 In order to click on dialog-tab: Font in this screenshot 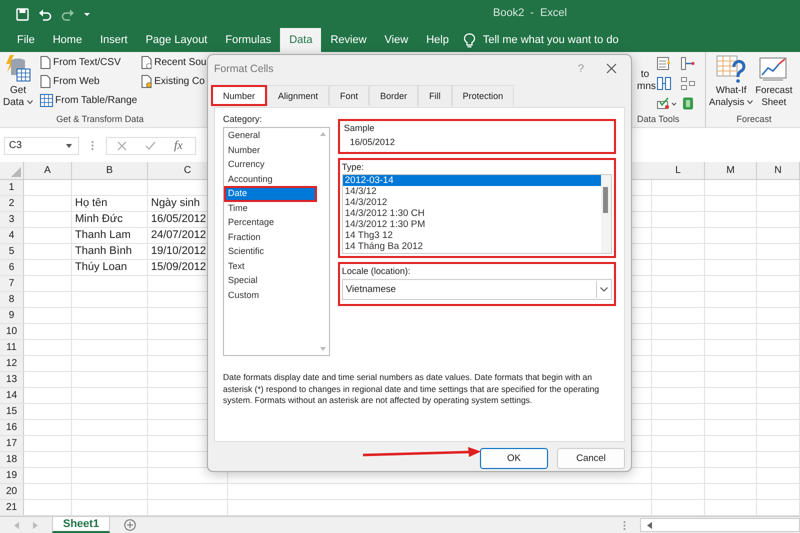, I will do `click(349, 95)`.